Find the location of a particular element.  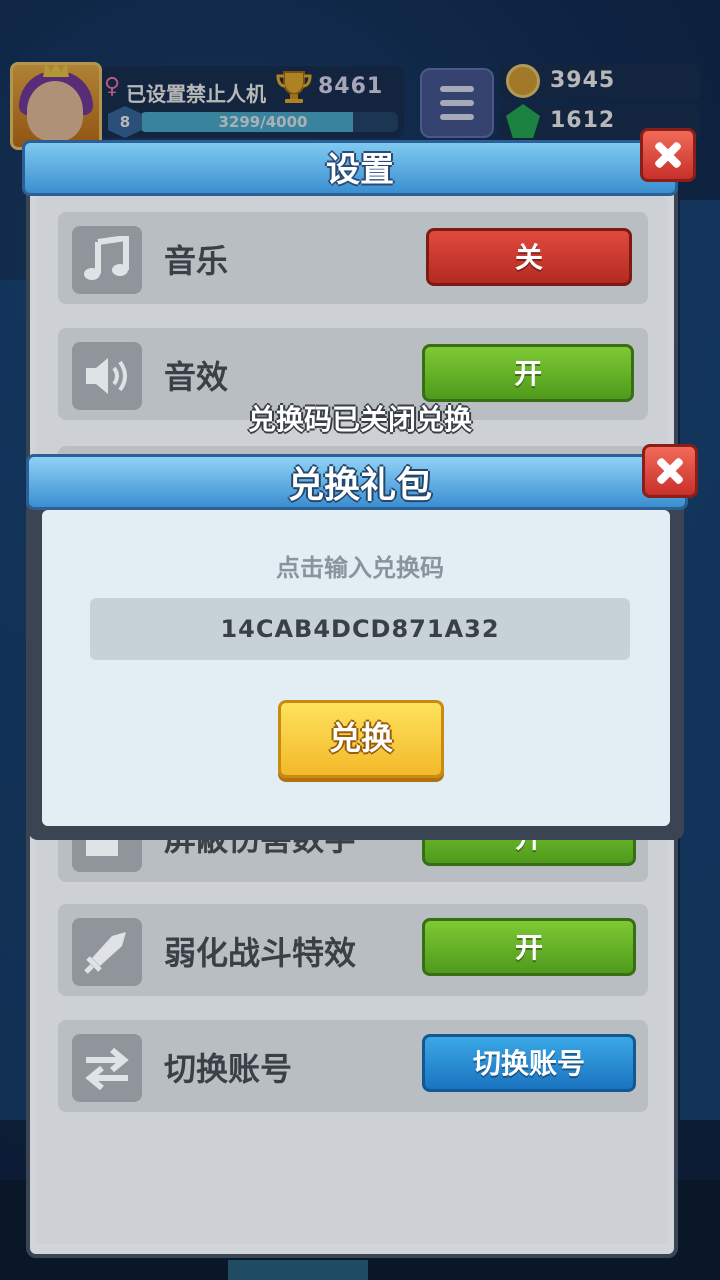

sword-icon is located at coordinates (107, 952).